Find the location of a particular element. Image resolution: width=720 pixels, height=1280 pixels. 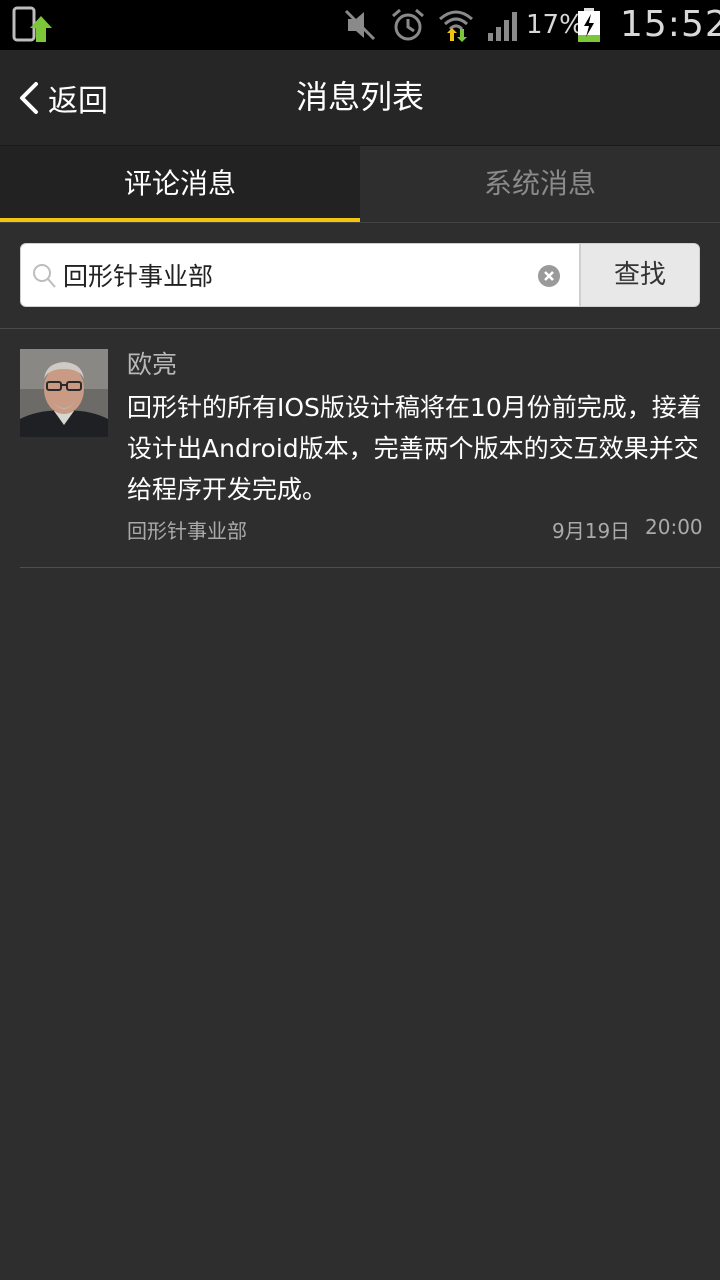

avatar is located at coordinates (64, 393).